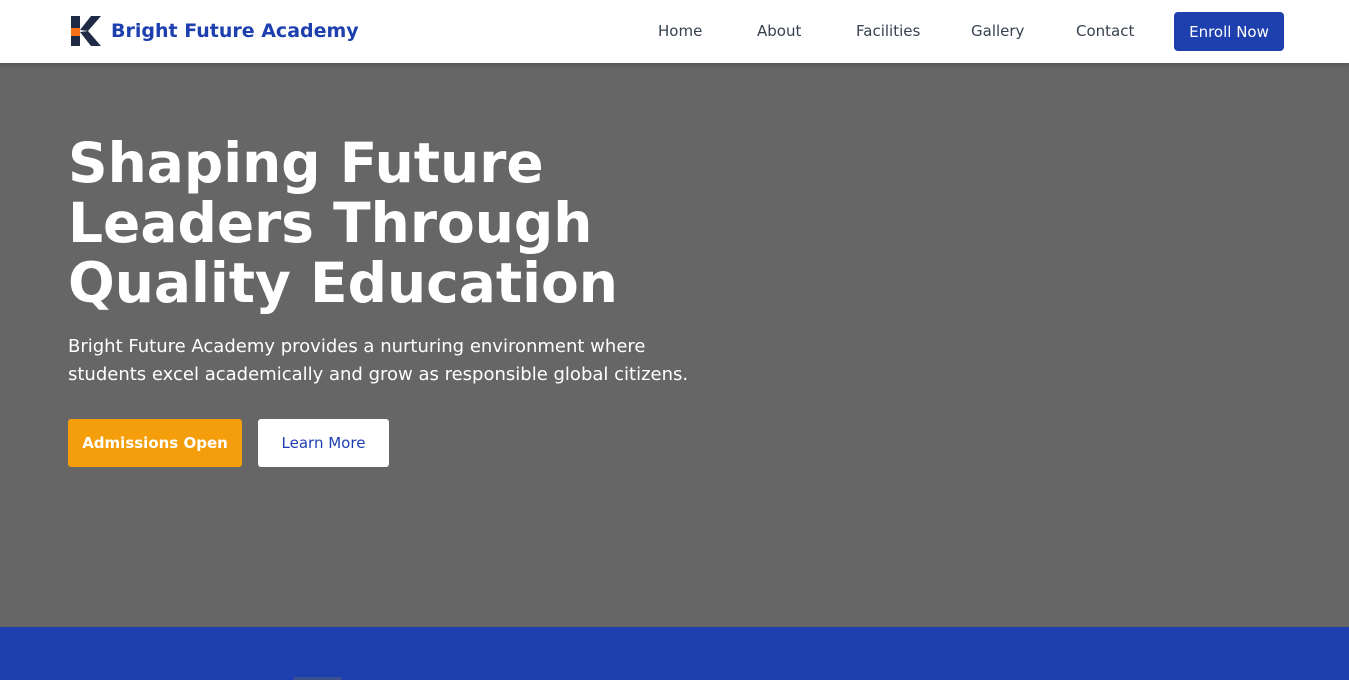 This screenshot has height=680, width=1349. What do you see at coordinates (323, 443) in the screenshot?
I see `learn-more-button: Learn More` at bounding box center [323, 443].